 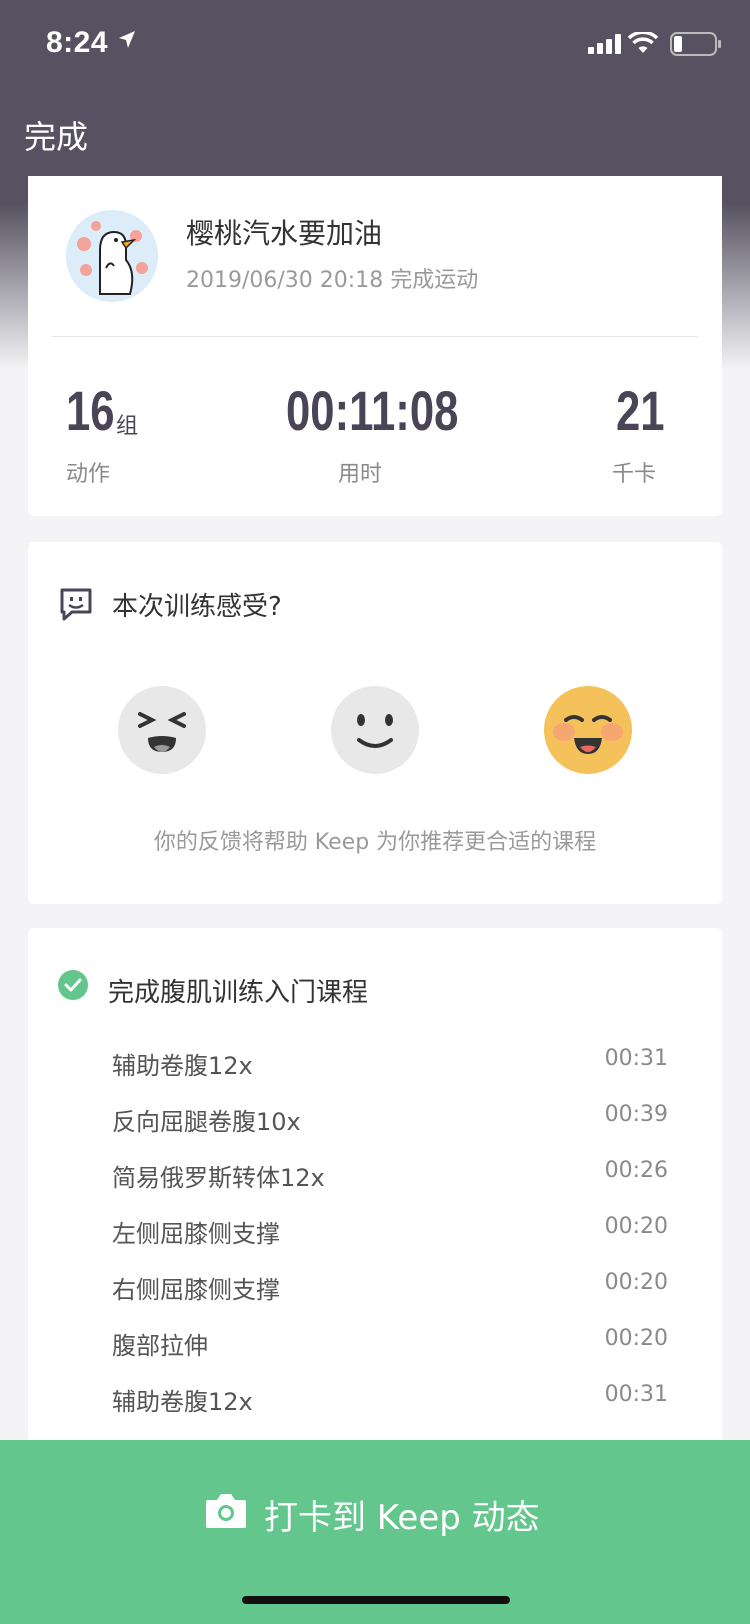 What do you see at coordinates (160, 1346) in the screenshot?
I see `exercise-name: 腹部拉伸` at bounding box center [160, 1346].